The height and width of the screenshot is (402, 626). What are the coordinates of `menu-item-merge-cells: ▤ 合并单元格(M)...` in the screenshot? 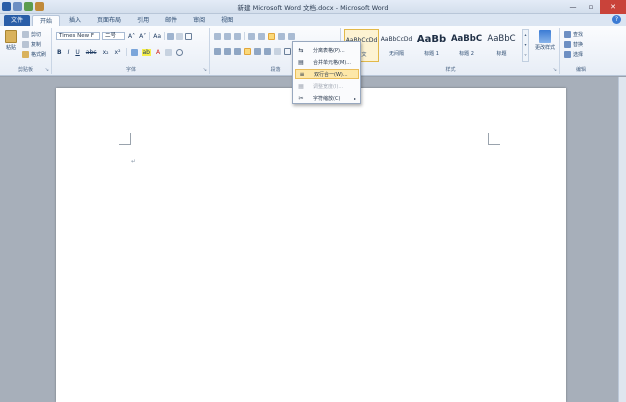 It's located at (327, 62).